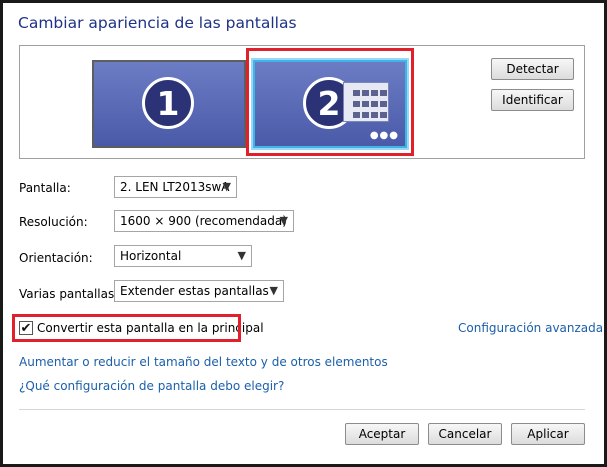 This screenshot has width=607, height=467. I want to click on display-select: 2. LEN LT2013swA ▼, so click(175, 187).